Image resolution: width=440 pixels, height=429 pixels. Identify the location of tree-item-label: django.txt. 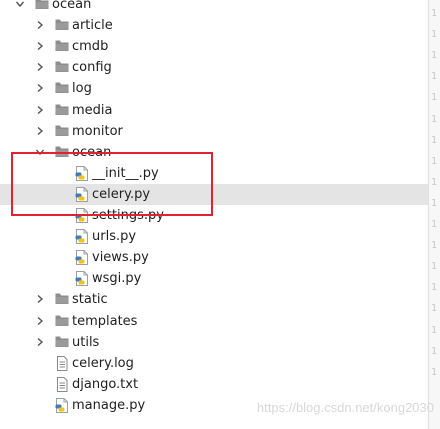
(105, 384).